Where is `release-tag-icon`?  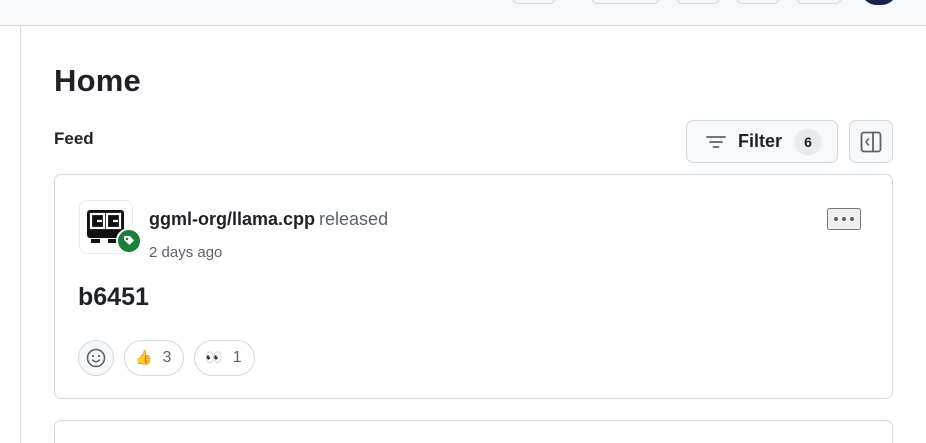 release-tag-icon is located at coordinates (129, 241).